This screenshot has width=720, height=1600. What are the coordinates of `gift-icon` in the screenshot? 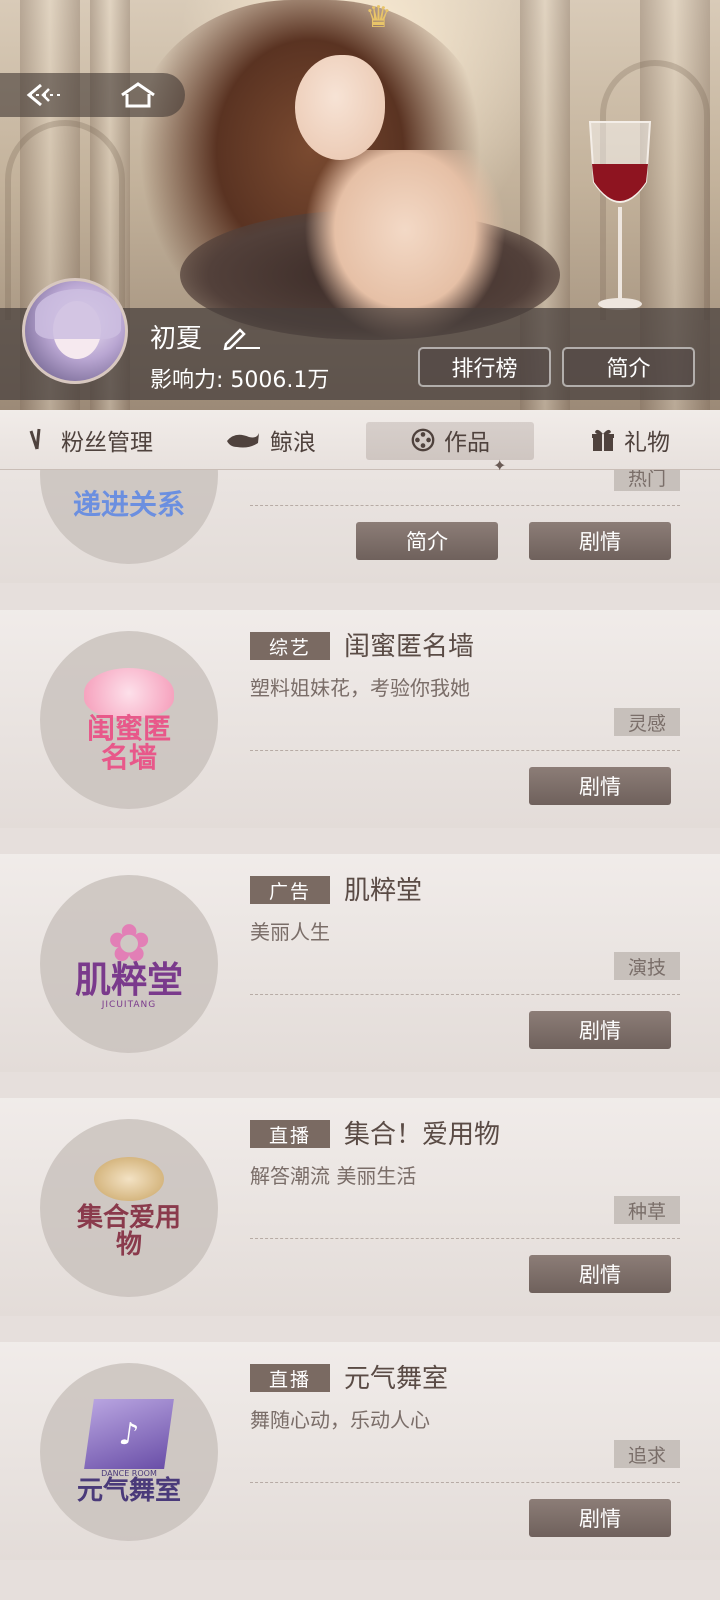 It's located at (603, 440).